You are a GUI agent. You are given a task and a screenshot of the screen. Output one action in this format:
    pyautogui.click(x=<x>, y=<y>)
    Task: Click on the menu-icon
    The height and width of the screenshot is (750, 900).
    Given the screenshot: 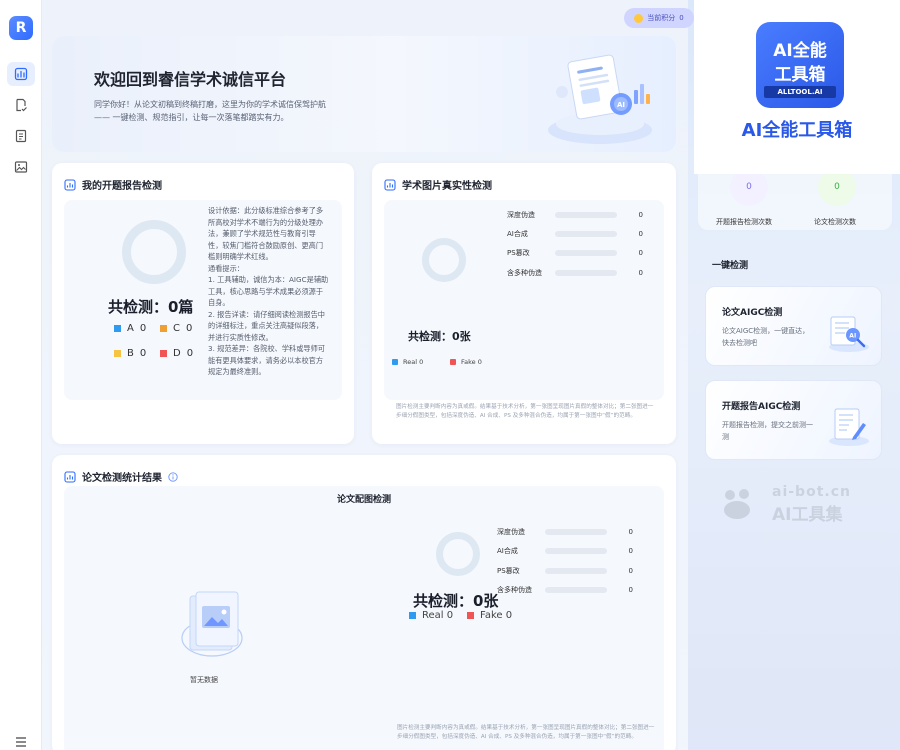 What is the action you would take?
    pyautogui.click(x=21, y=742)
    